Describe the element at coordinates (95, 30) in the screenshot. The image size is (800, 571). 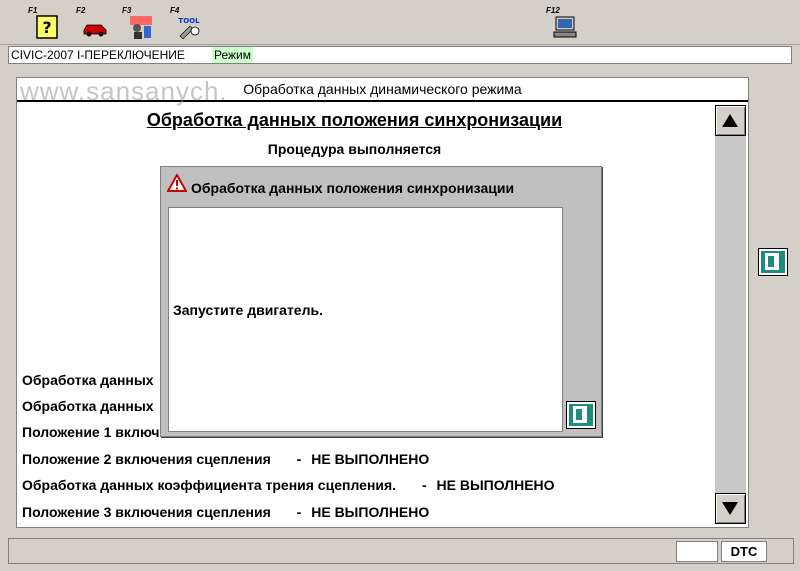
I see `car-icon` at that location.